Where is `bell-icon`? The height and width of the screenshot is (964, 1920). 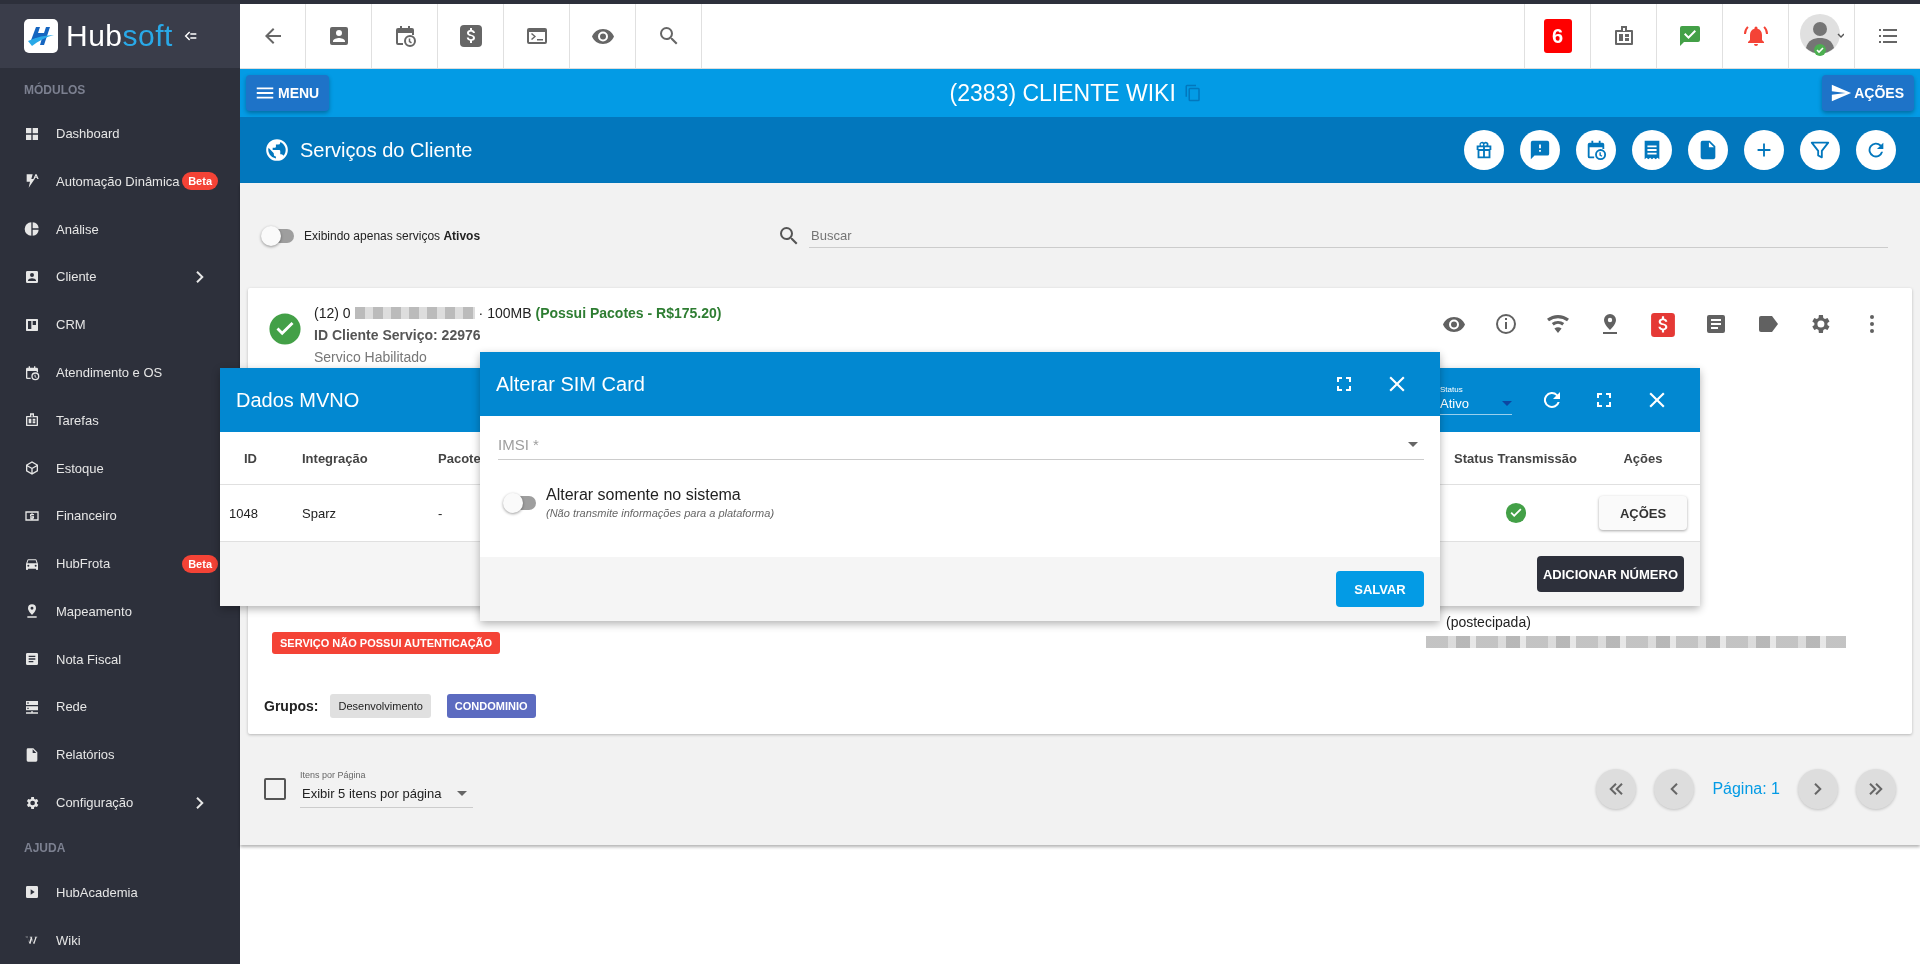
bell-icon is located at coordinates (1755, 36).